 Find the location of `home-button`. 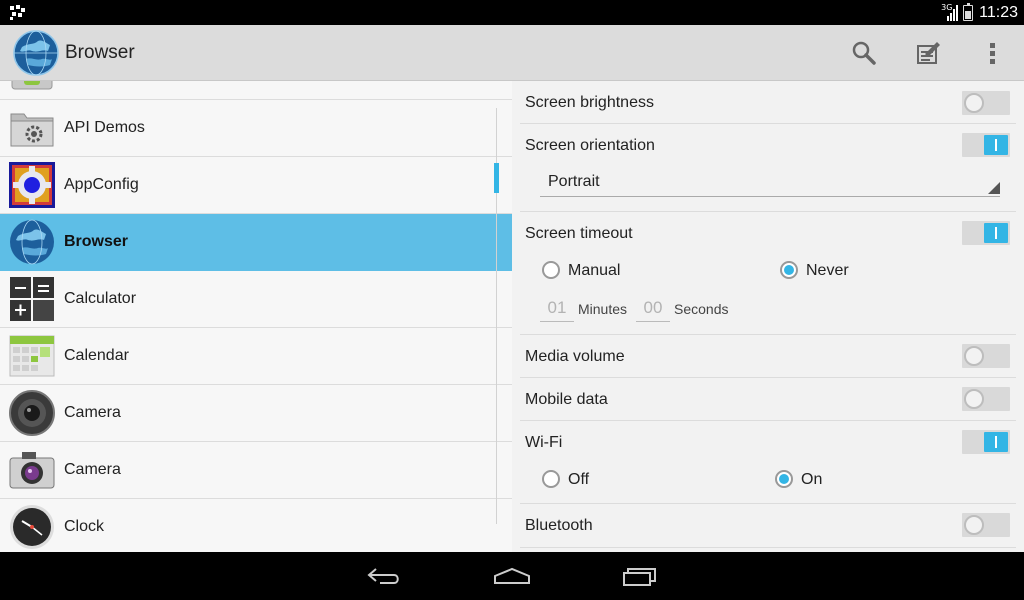

home-button is located at coordinates (512, 576).